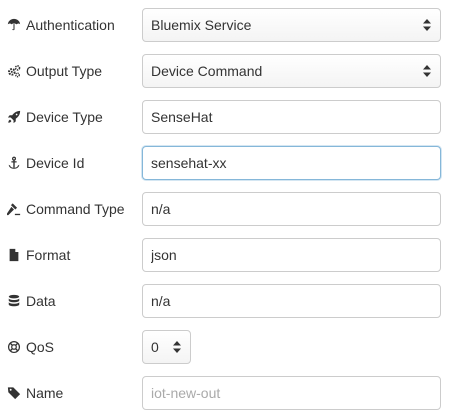  I want to click on output-type-select-value: Device Command, so click(207, 71).